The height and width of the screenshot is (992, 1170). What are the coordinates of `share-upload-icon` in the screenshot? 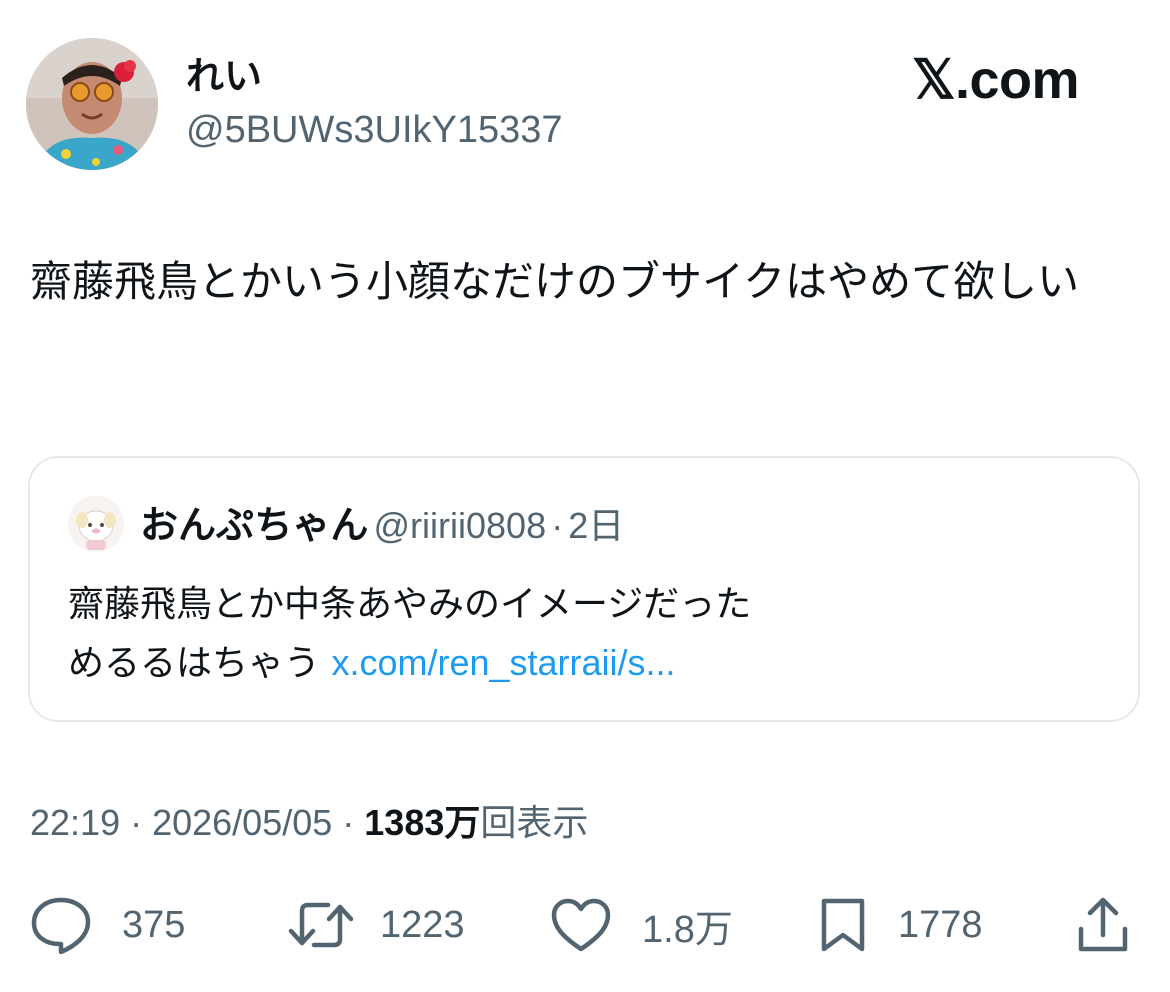 It's located at (1103, 924).